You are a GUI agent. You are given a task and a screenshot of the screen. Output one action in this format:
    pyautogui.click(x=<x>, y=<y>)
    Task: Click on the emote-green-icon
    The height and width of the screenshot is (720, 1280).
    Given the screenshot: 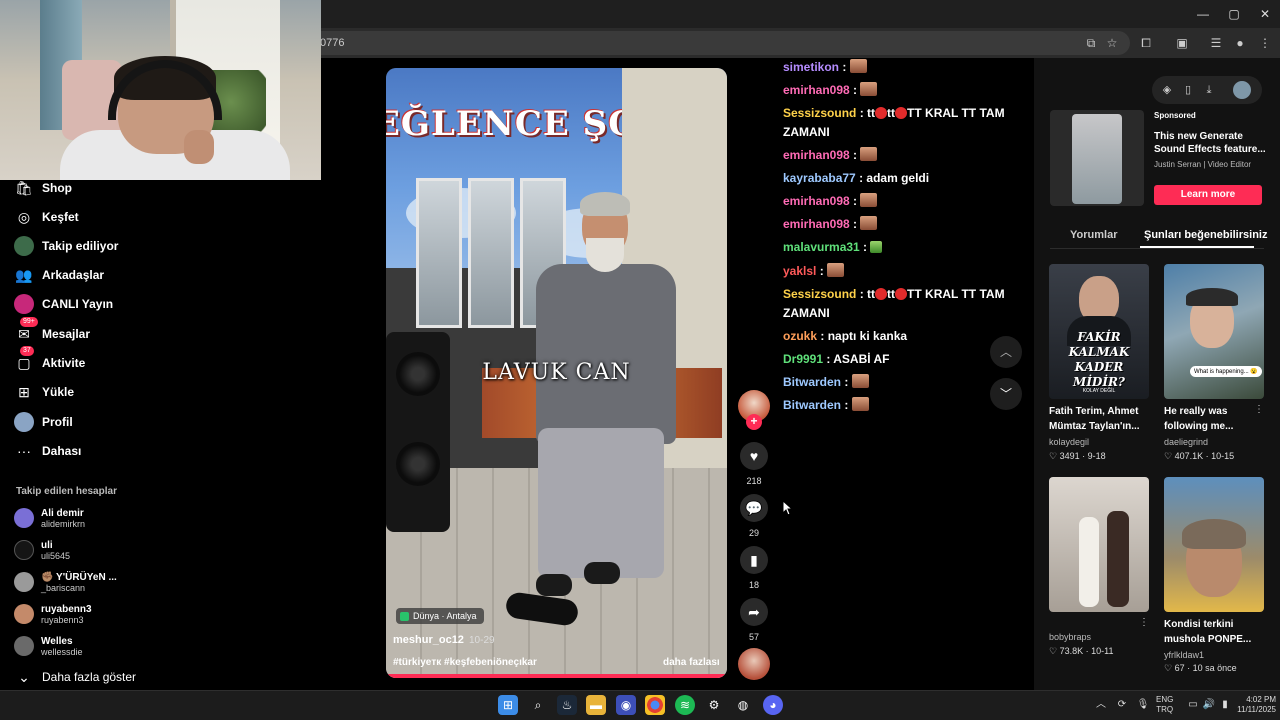 What is the action you would take?
    pyautogui.click(x=876, y=247)
    